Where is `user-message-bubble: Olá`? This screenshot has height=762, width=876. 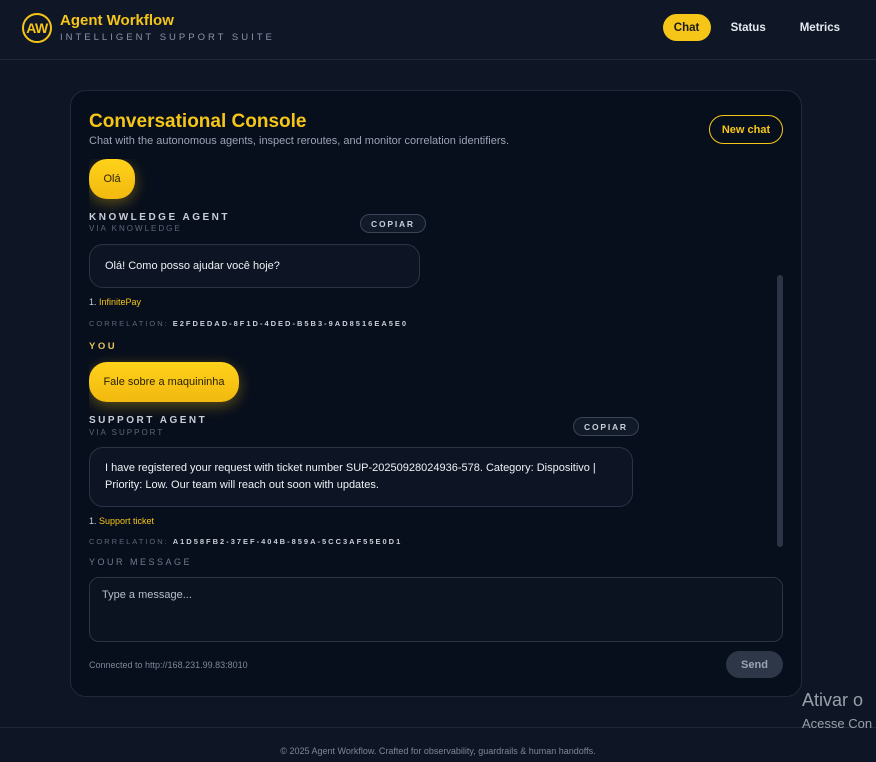 user-message-bubble: Olá is located at coordinates (112, 179).